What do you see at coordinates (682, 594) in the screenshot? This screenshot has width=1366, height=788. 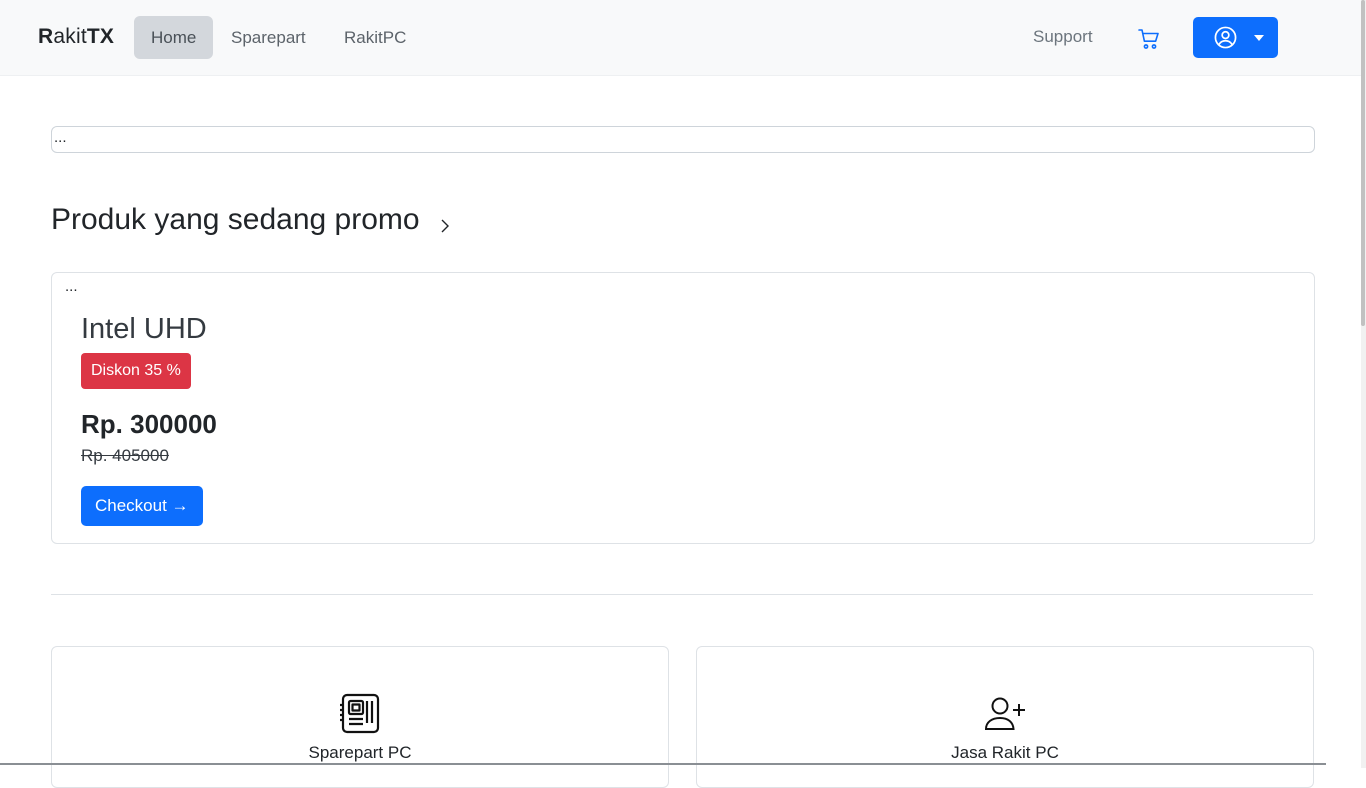 I see `section-divider` at bounding box center [682, 594].